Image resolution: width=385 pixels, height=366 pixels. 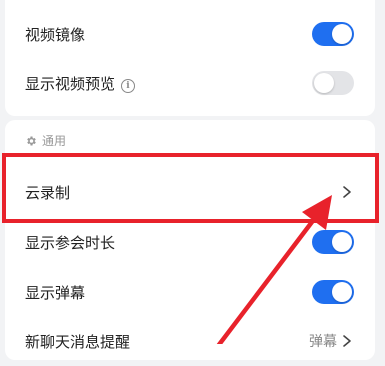 I want to click on cloud-recording-label: 云录制, so click(x=48, y=192).